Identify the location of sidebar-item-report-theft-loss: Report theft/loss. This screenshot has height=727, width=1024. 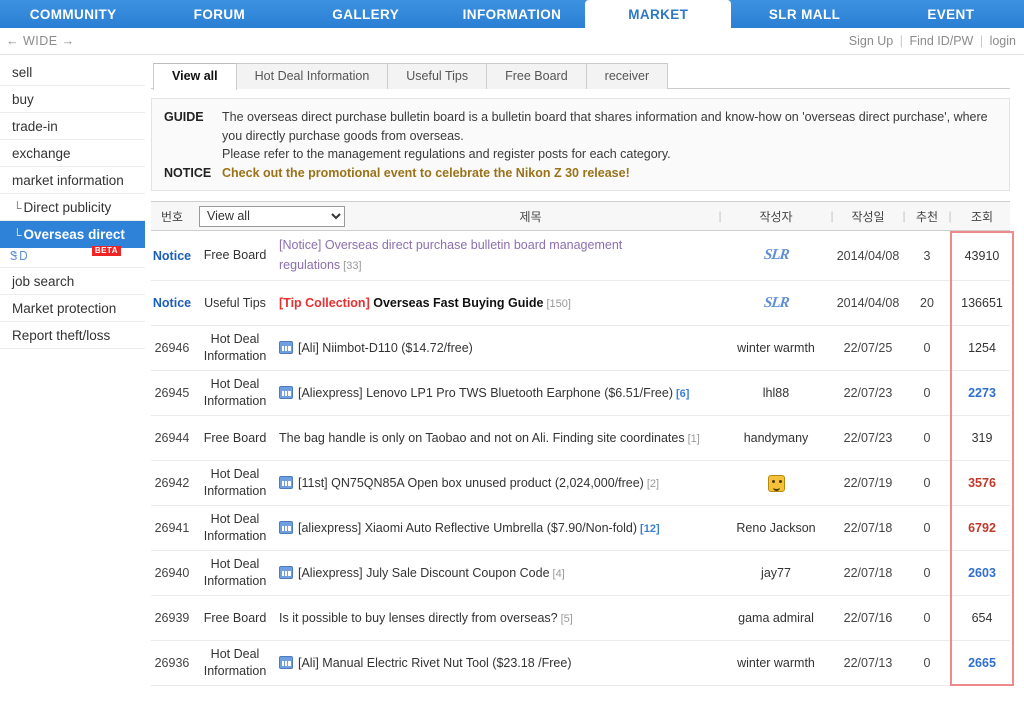
(72, 335).